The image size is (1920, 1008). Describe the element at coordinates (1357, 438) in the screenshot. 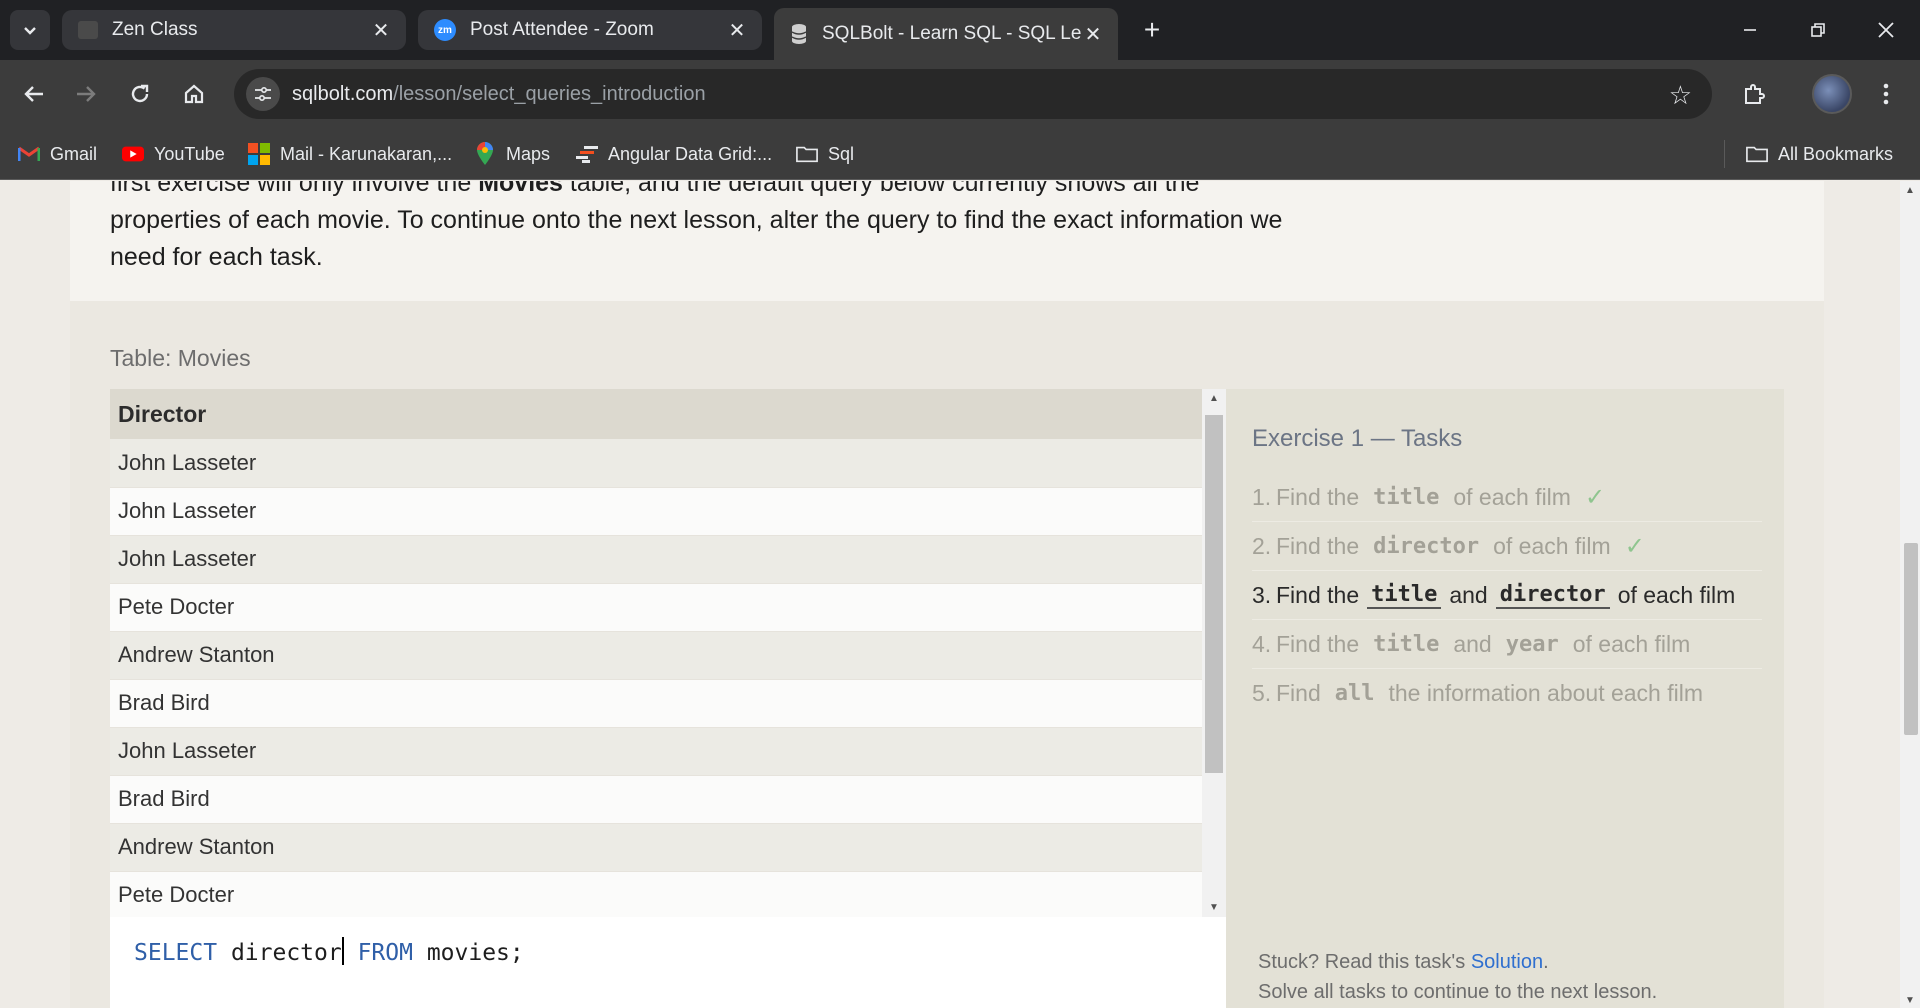

I see `tasks-title: Exercise 1 — Tasks` at that location.